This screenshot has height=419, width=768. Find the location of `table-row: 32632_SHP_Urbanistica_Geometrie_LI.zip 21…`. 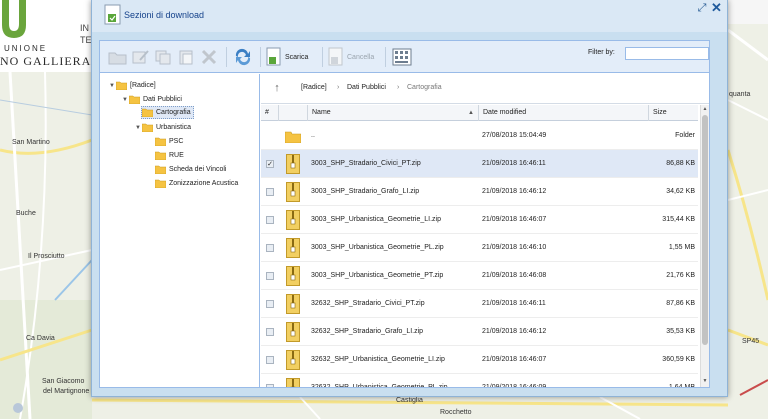

table-row: 32632_SHP_Urbanistica_Geometrie_LI.zip 21… is located at coordinates (479, 360).